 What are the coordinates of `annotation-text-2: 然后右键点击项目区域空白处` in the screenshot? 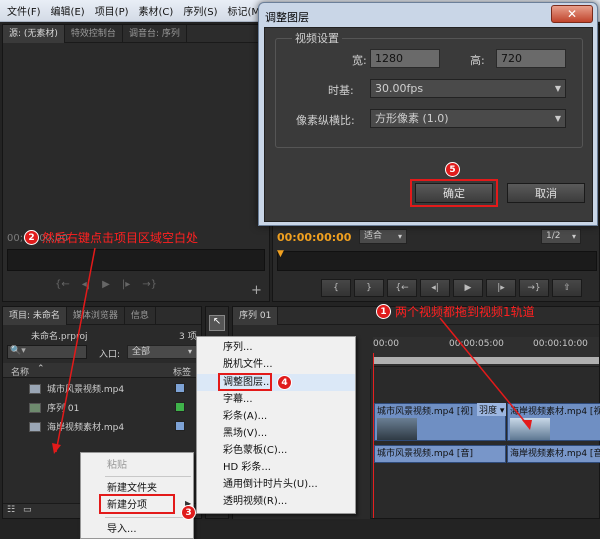 It's located at (120, 238).